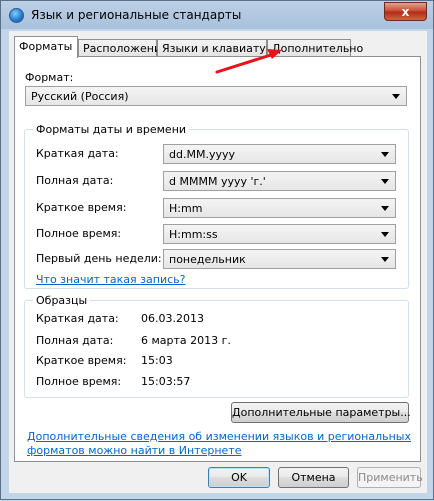 The width and height of the screenshot is (434, 501). Describe the element at coordinates (166, 381) in the screenshot. I see `sample-long-time-value: 15:03:57` at that location.